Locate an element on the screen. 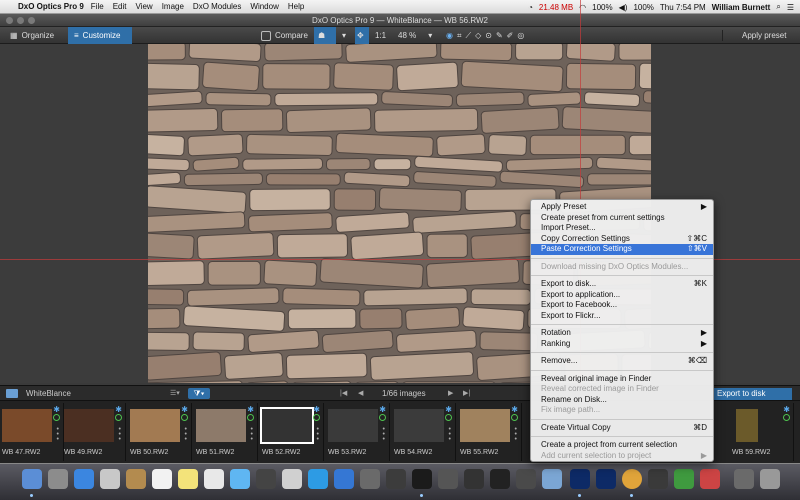 The image size is (800, 500). notes-icon is located at coordinates (188, 479).